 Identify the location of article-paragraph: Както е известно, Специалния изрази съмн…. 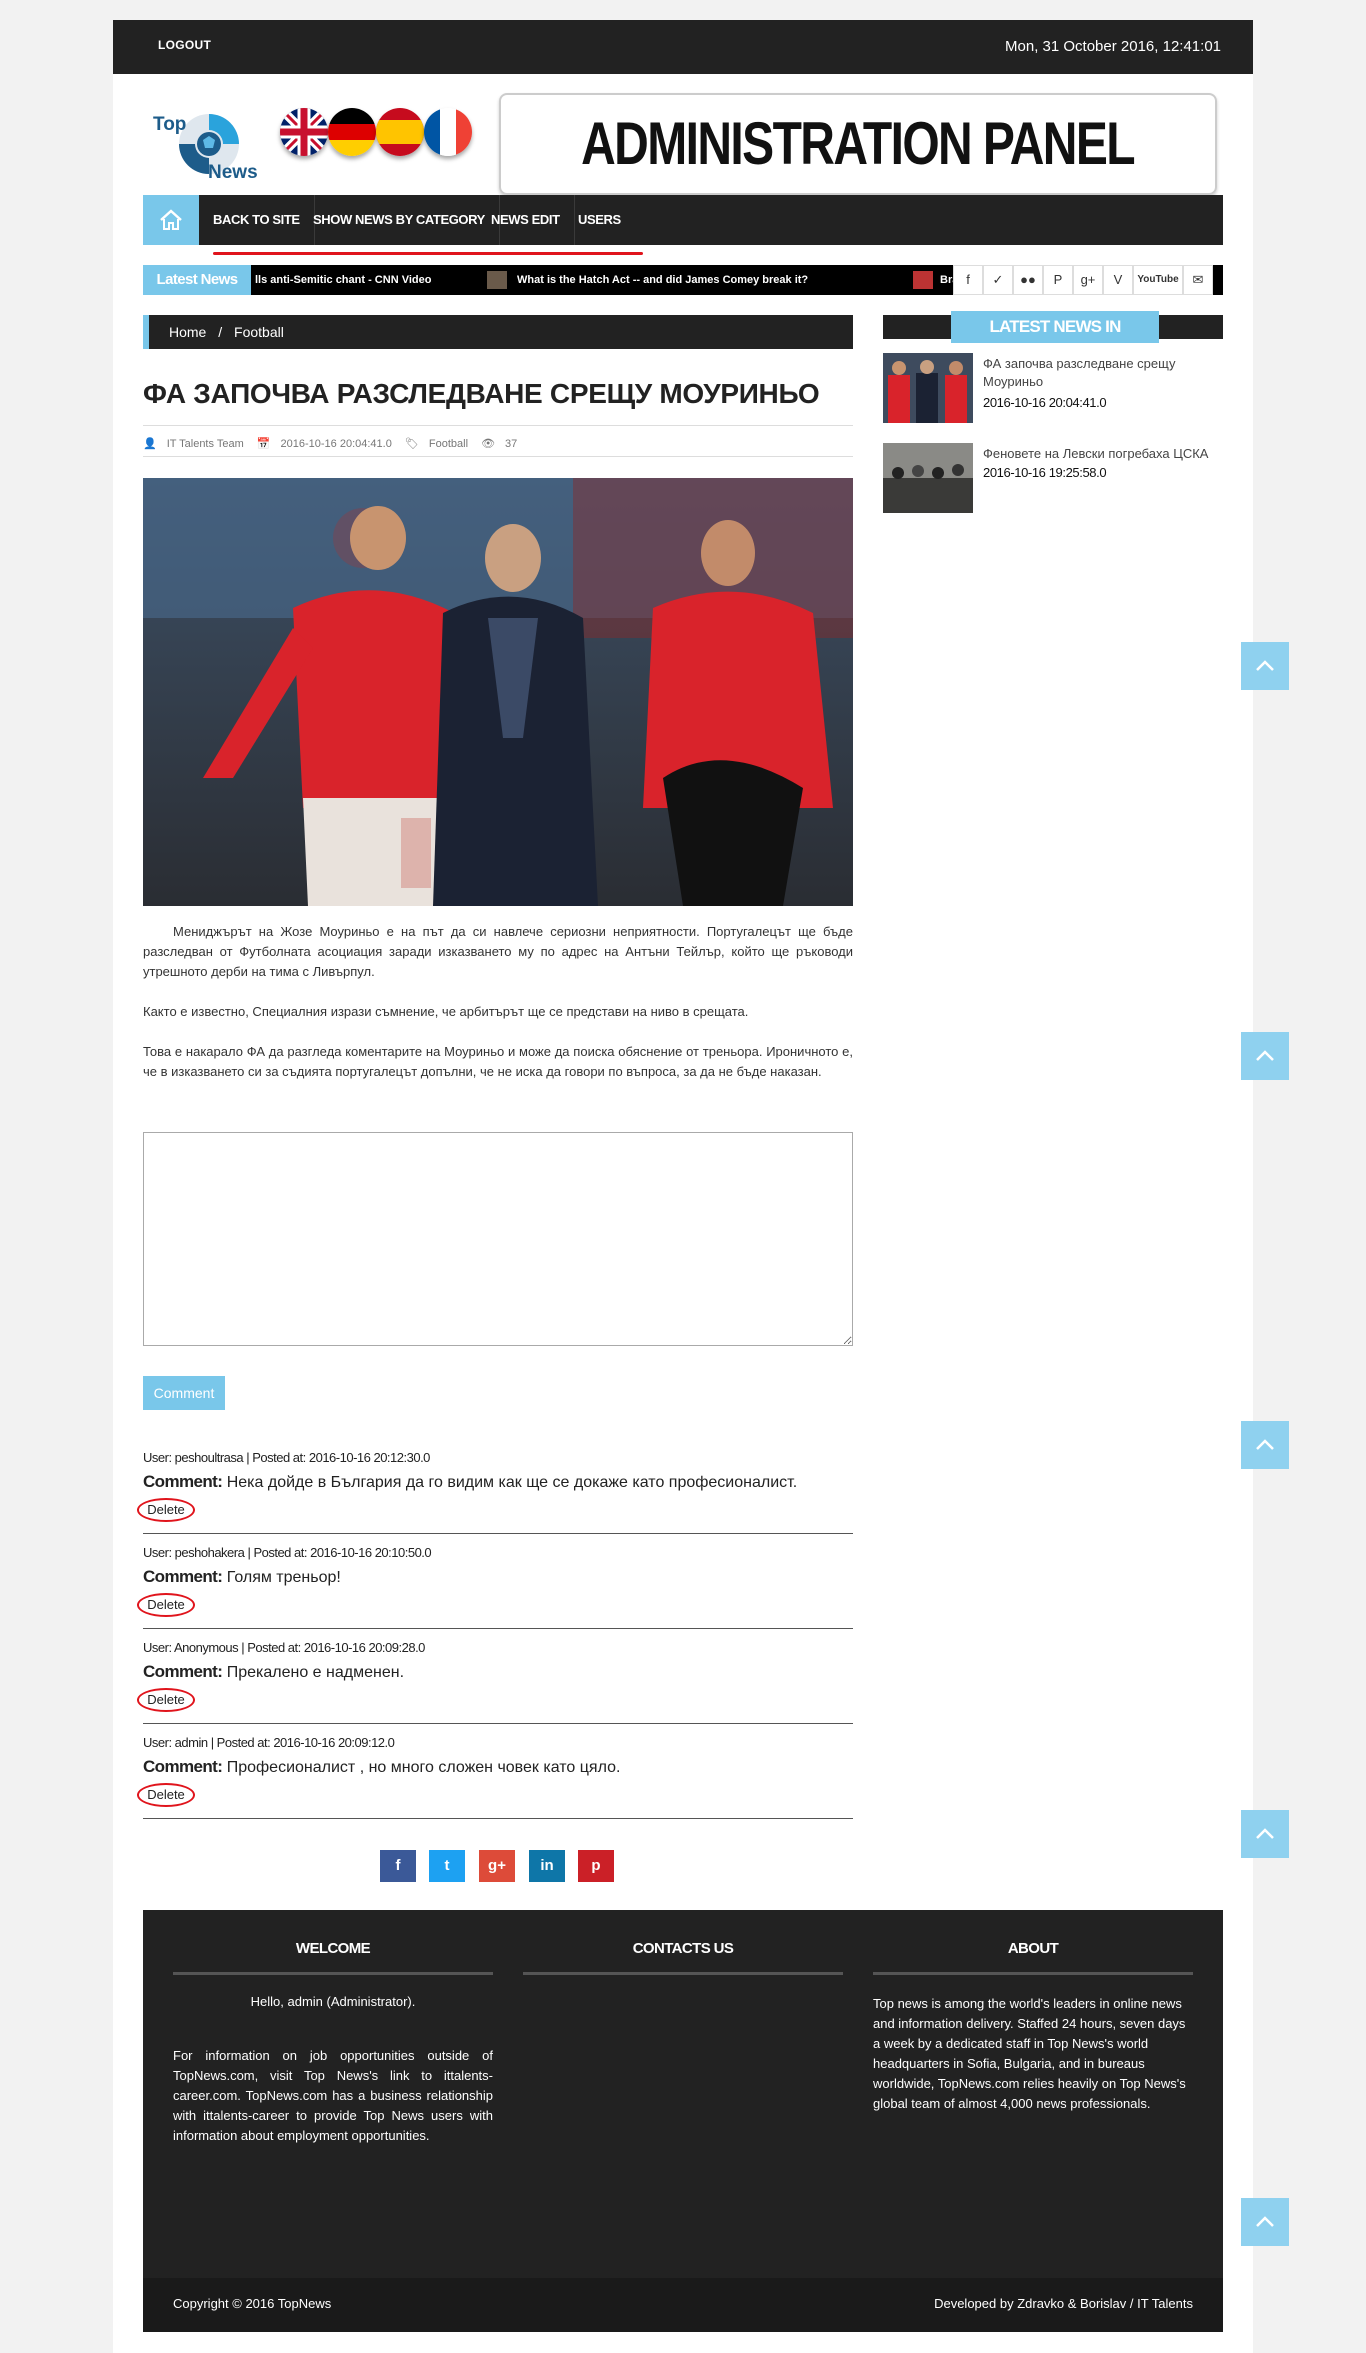
(446, 1011).